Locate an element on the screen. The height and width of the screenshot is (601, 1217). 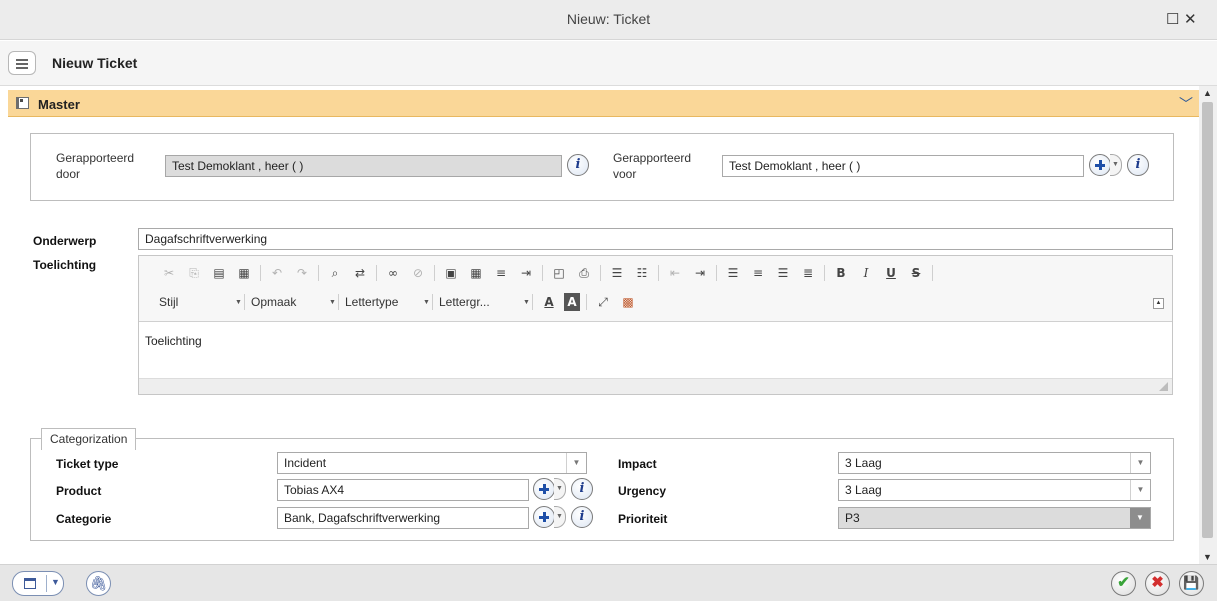
italic-icon: I is located at coordinates (866, 273).